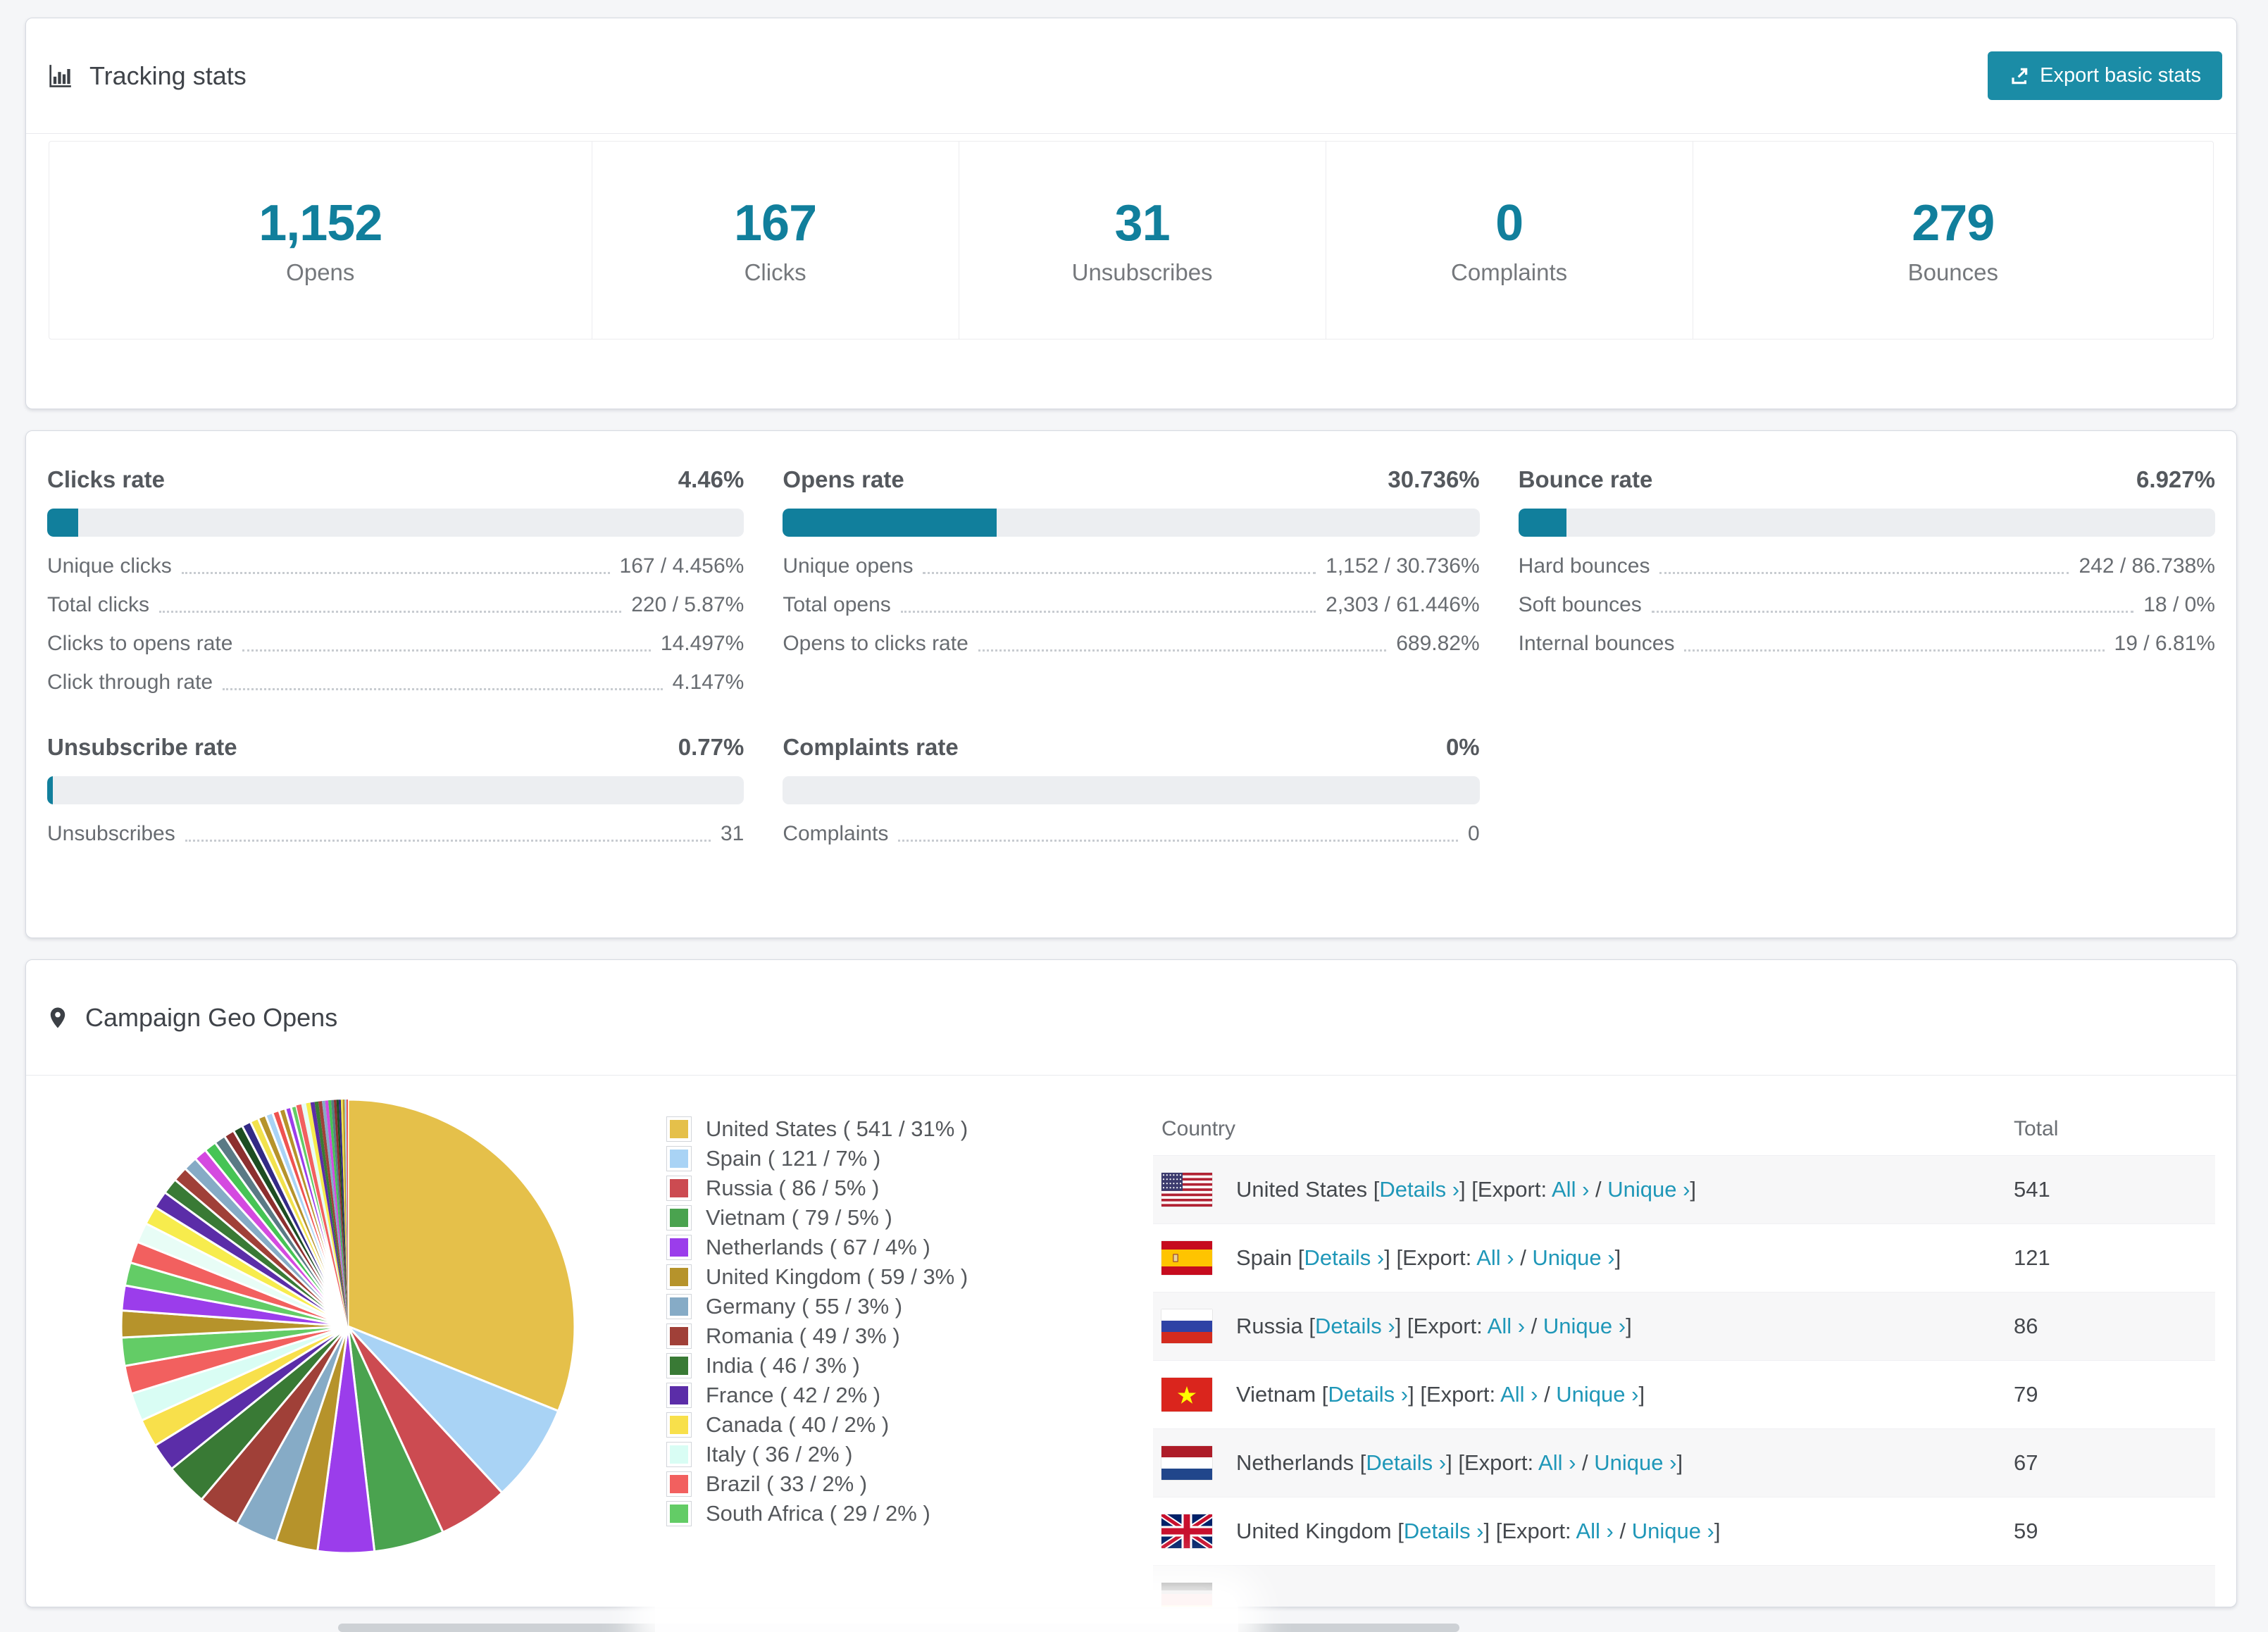 Image resolution: width=2268 pixels, height=1632 pixels. What do you see at coordinates (837, 604) in the screenshot?
I see `stat-label: Total opens` at bounding box center [837, 604].